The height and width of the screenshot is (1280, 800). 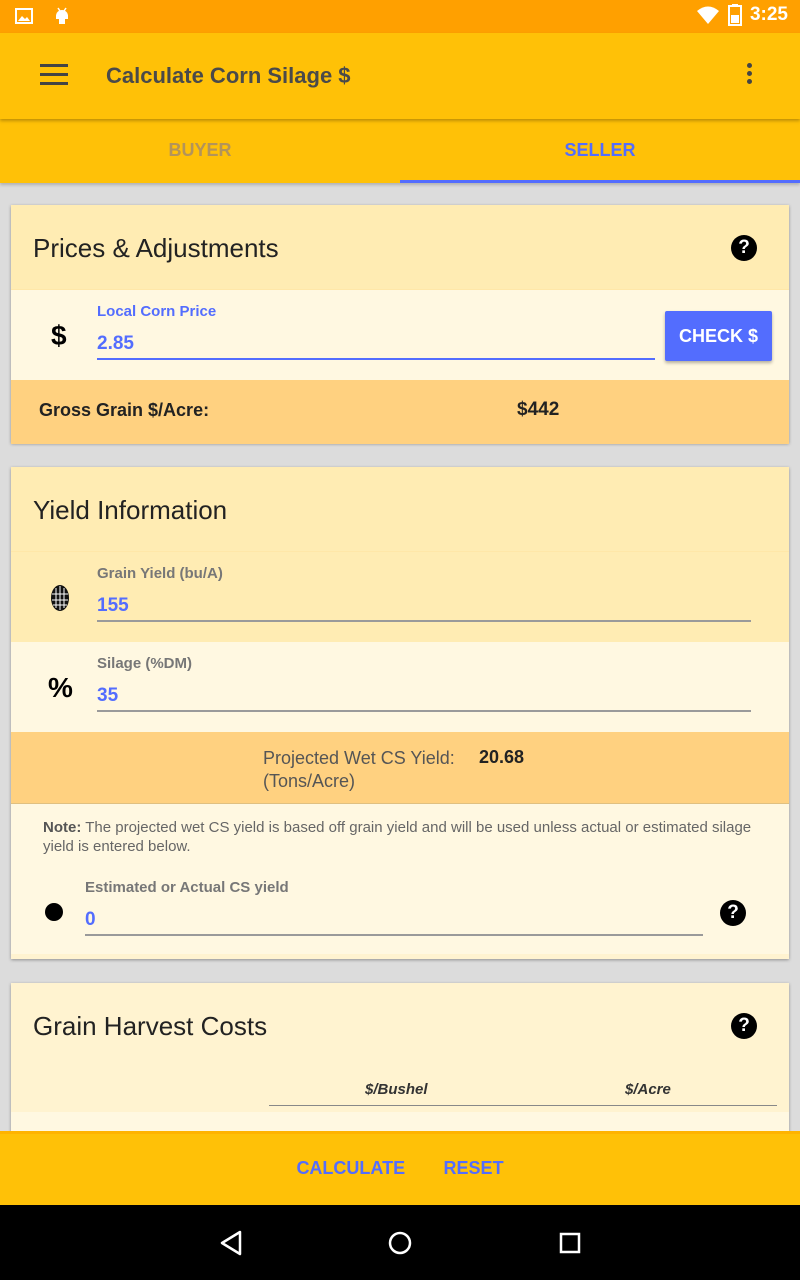 What do you see at coordinates (59, 335) in the screenshot?
I see `dollar-icon: $` at bounding box center [59, 335].